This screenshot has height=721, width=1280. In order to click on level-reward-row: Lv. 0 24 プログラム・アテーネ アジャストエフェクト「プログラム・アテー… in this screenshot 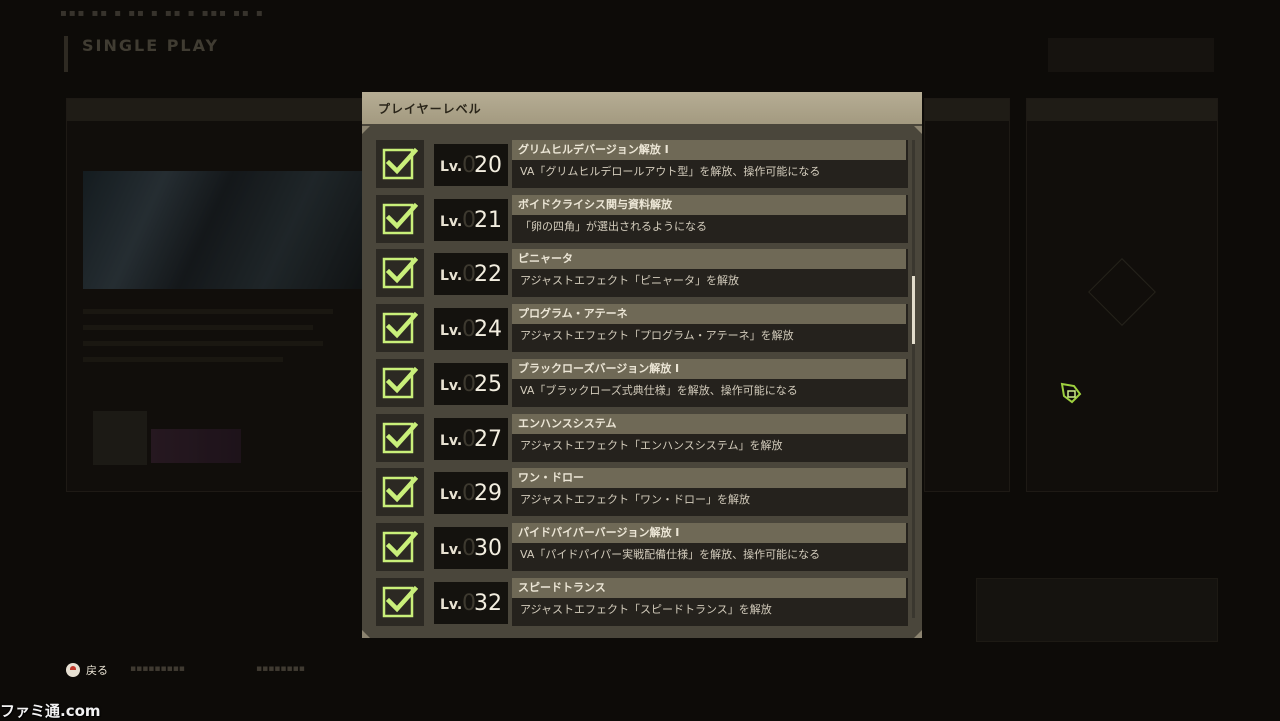, I will do `click(642, 328)`.